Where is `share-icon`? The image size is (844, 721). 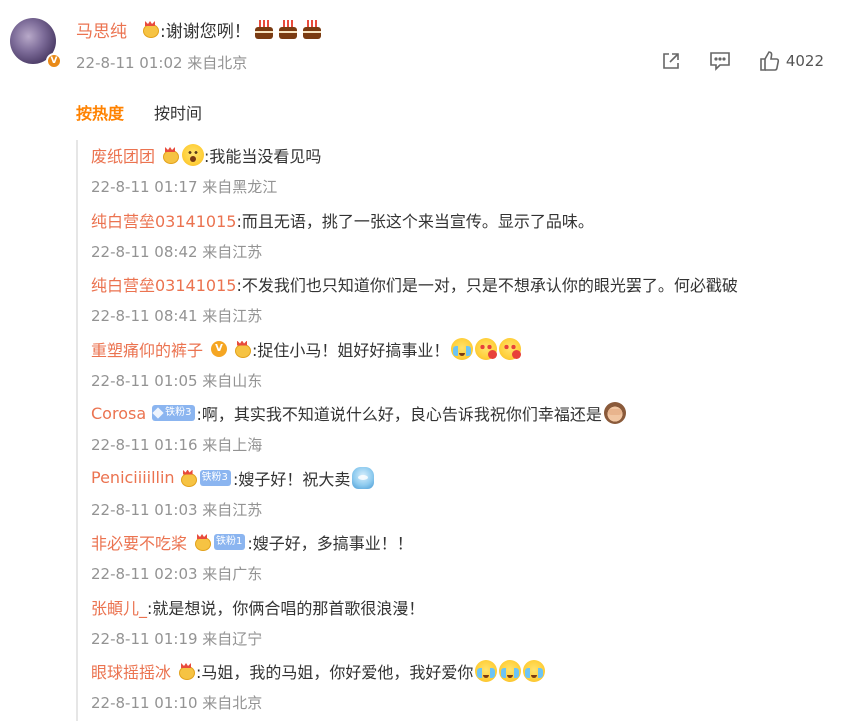
share-icon is located at coordinates (671, 61).